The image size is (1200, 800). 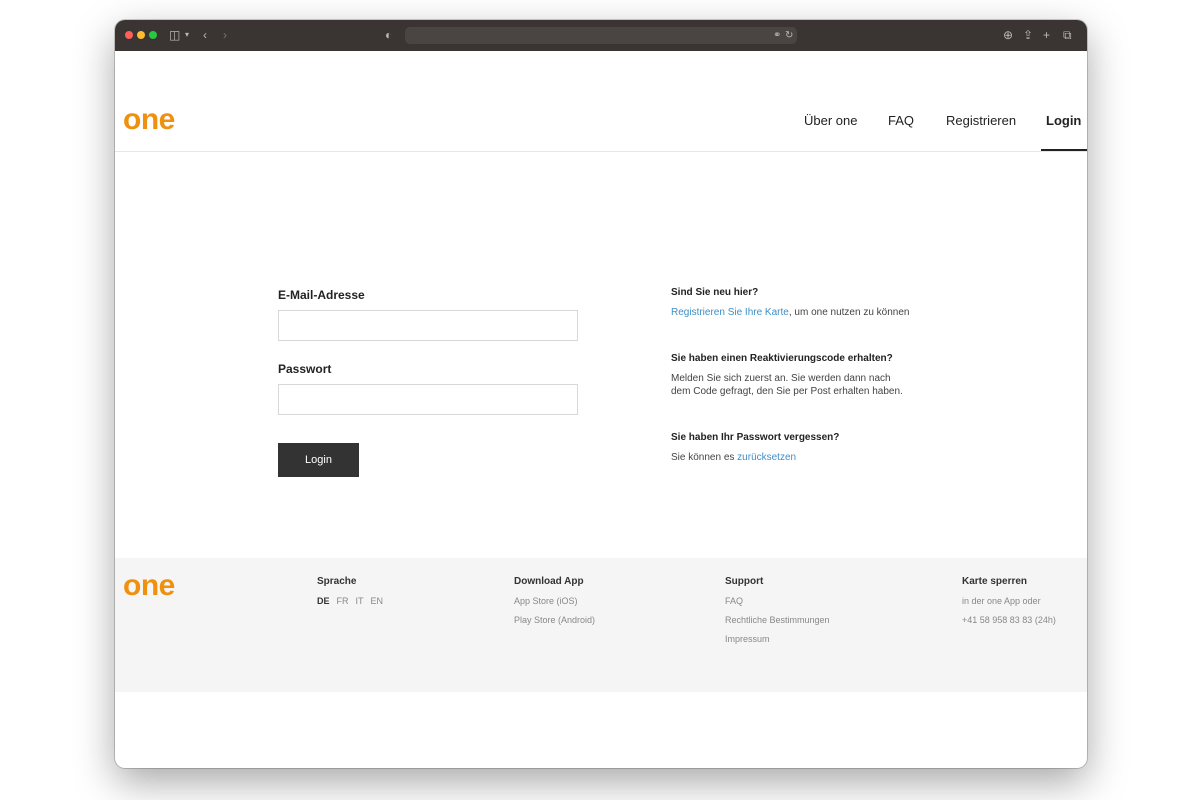 What do you see at coordinates (715, 292) in the screenshot?
I see `new-user-heading: Sind Sie neu hier?` at bounding box center [715, 292].